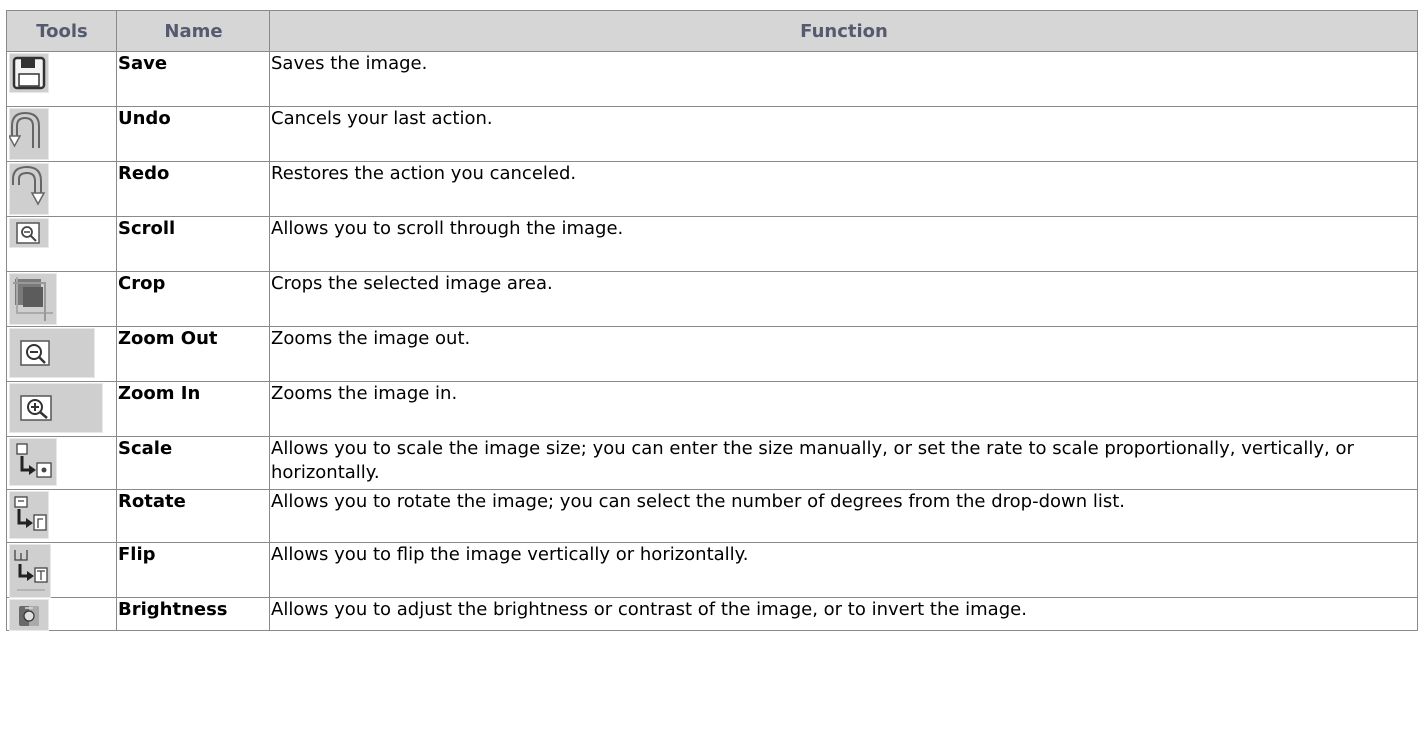 The width and height of the screenshot is (1424, 753). I want to click on tool-name: Brightness, so click(193, 614).